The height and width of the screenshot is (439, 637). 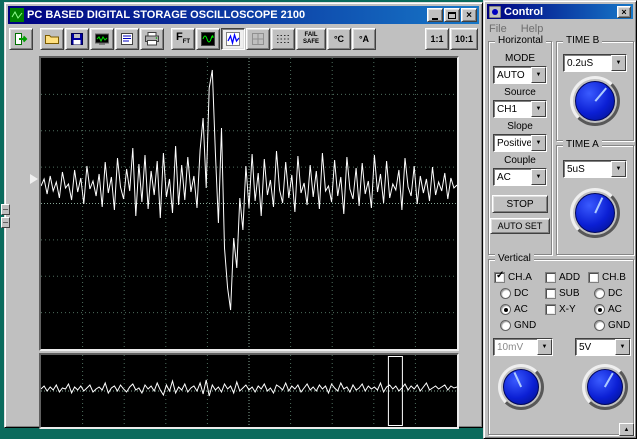 What do you see at coordinates (626, 429) in the screenshot?
I see `scroll-up-button: ▲` at bounding box center [626, 429].